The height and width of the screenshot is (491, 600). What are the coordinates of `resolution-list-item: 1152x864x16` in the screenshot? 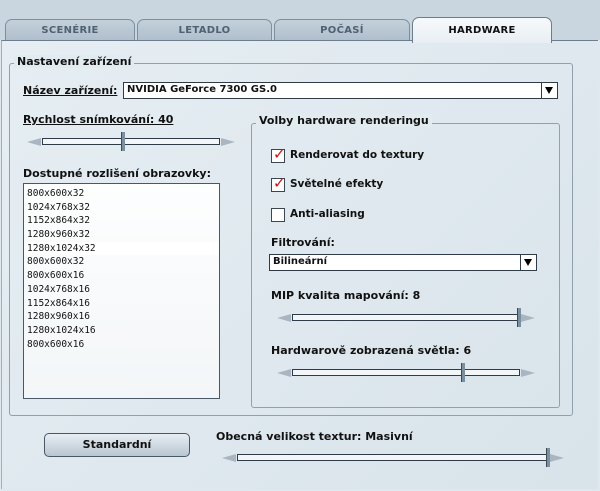 It's located at (121, 304).